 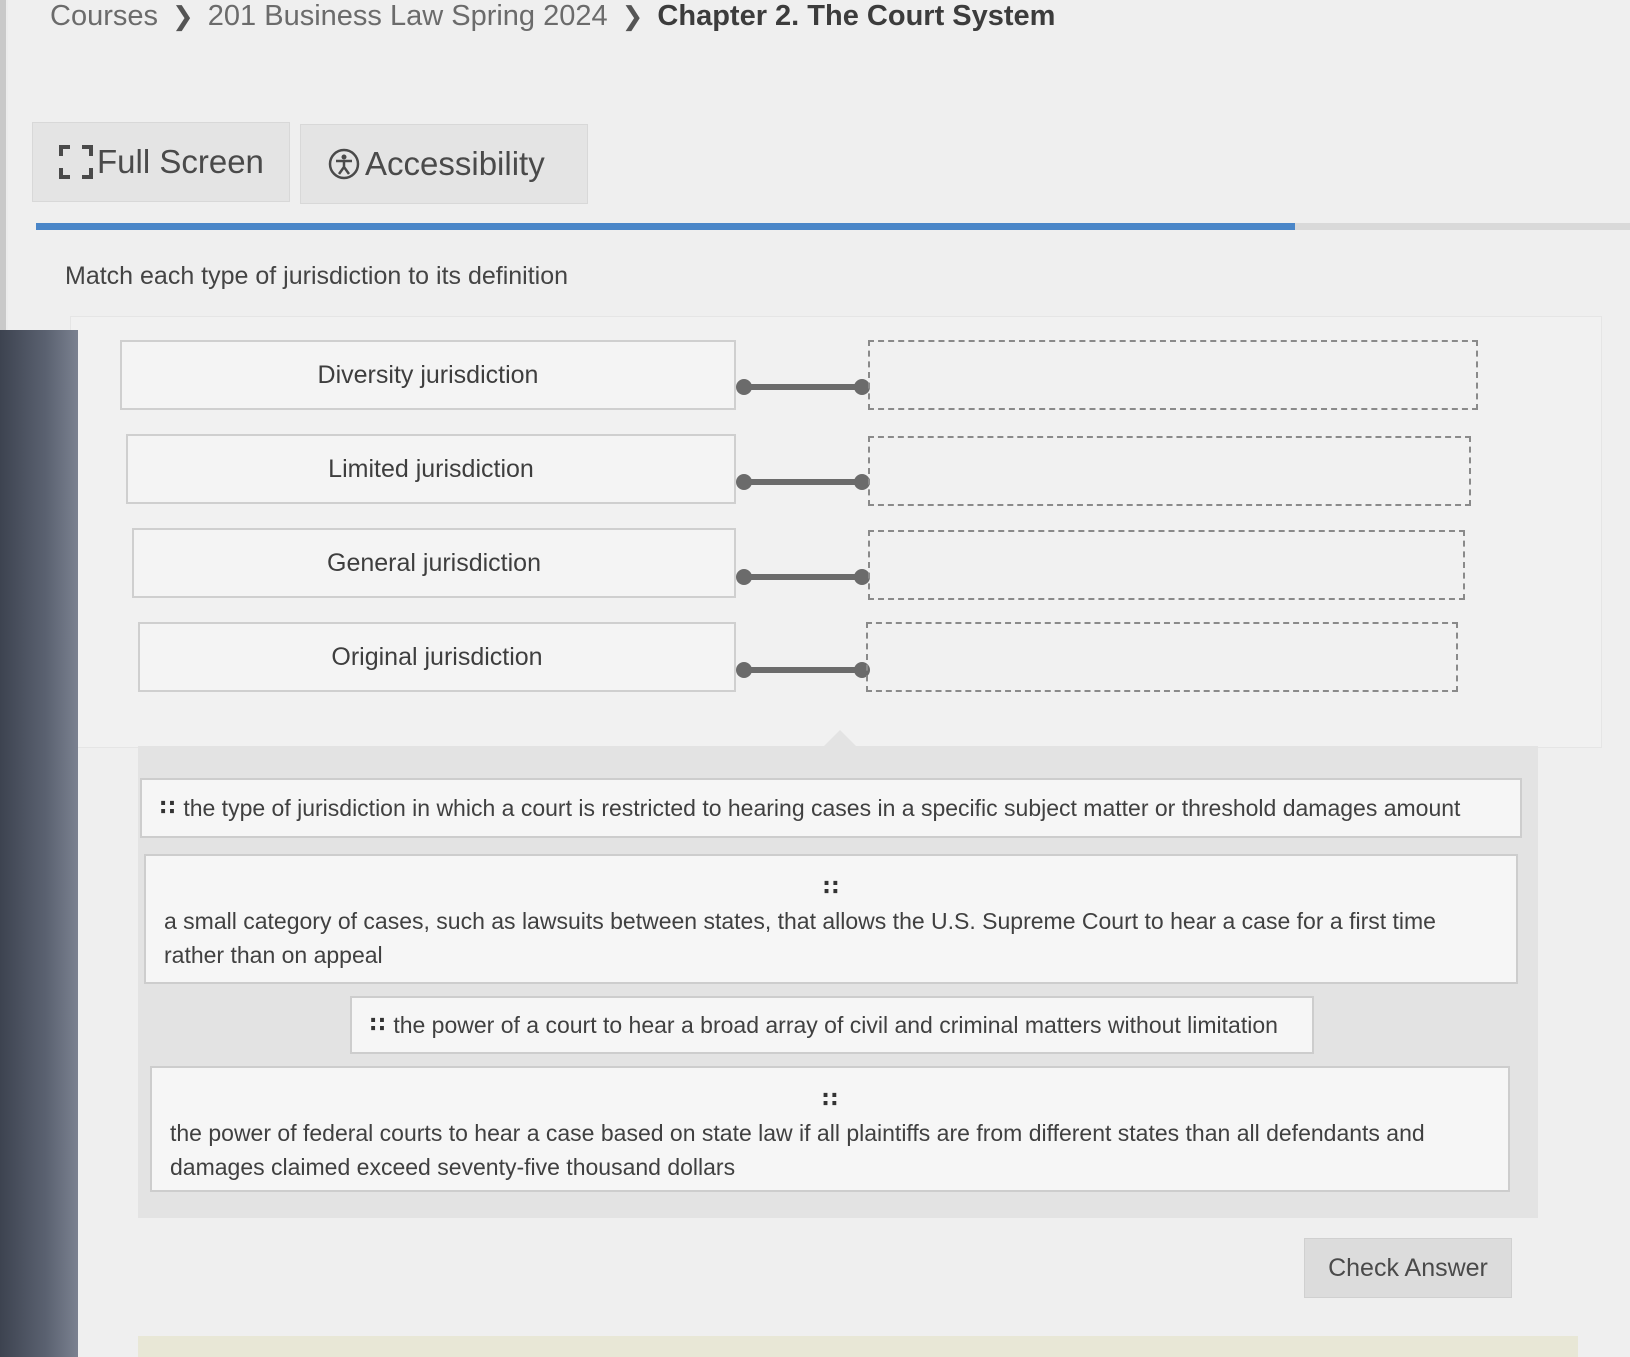 I want to click on full-screen-button: Full Screen, so click(x=161, y=162).